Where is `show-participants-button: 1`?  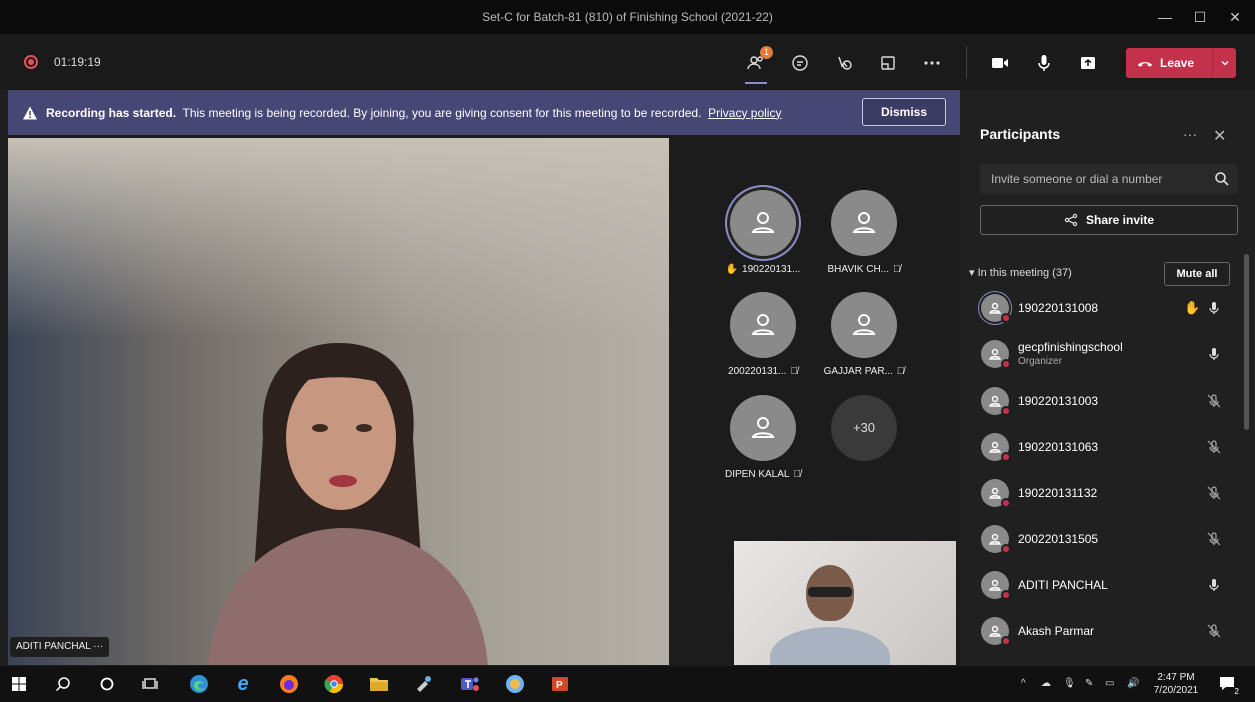
show-participants-button: 1 is located at coordinates (757, 65).